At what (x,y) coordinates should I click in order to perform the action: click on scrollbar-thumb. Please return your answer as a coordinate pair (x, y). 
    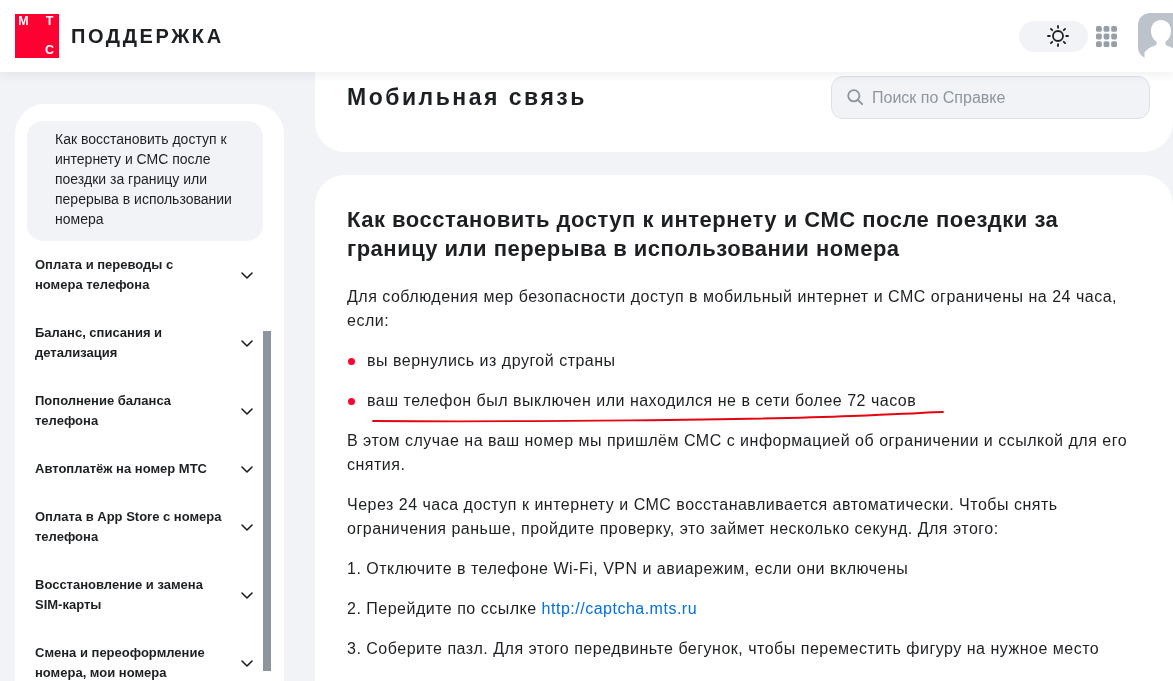
    Looking at the image, I should click on (267, 501).